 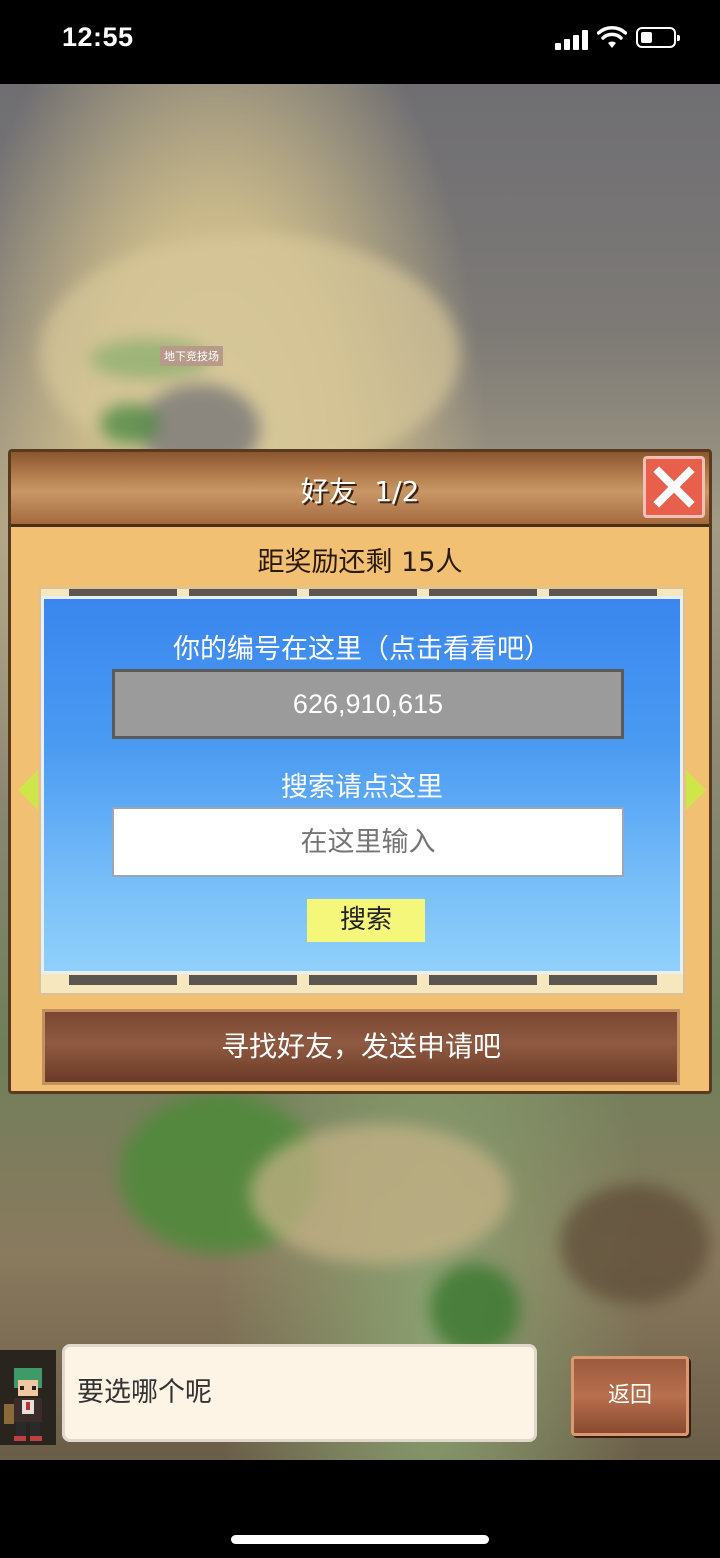 What do you see at coordinates (360, 1539) in the screenshot?
I see `home-indicator` at bounding box center [360, 1539].